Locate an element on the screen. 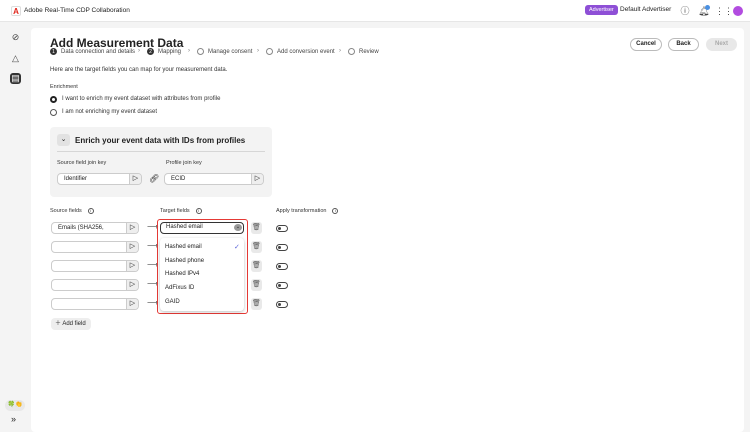 The image size is (750, 432). compass-icon: ⊘ is located at coordinates (15, 37).